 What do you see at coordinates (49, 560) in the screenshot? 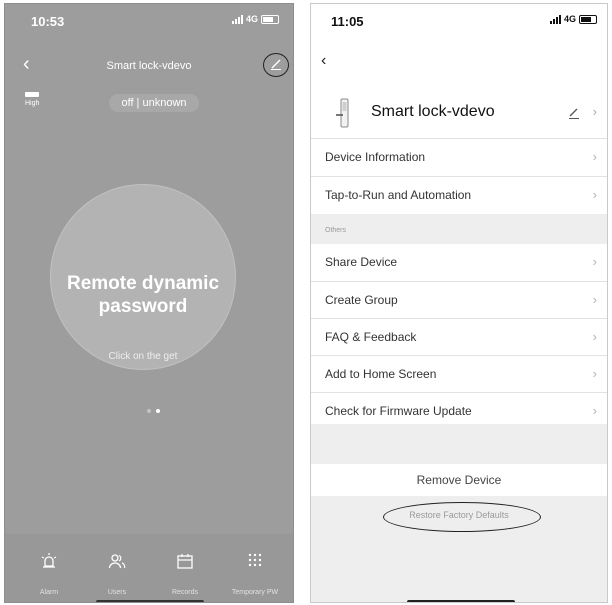
I see `alarm-icon` at bounding box center [49, 560].